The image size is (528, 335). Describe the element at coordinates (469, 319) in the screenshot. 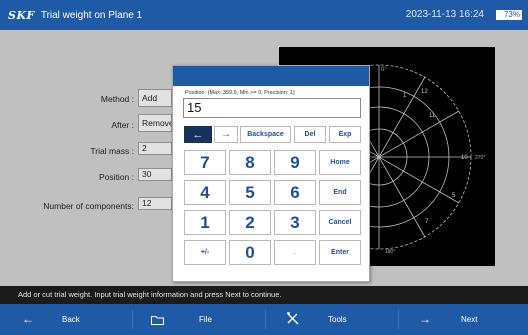

I see `next-label: Next` at that location.